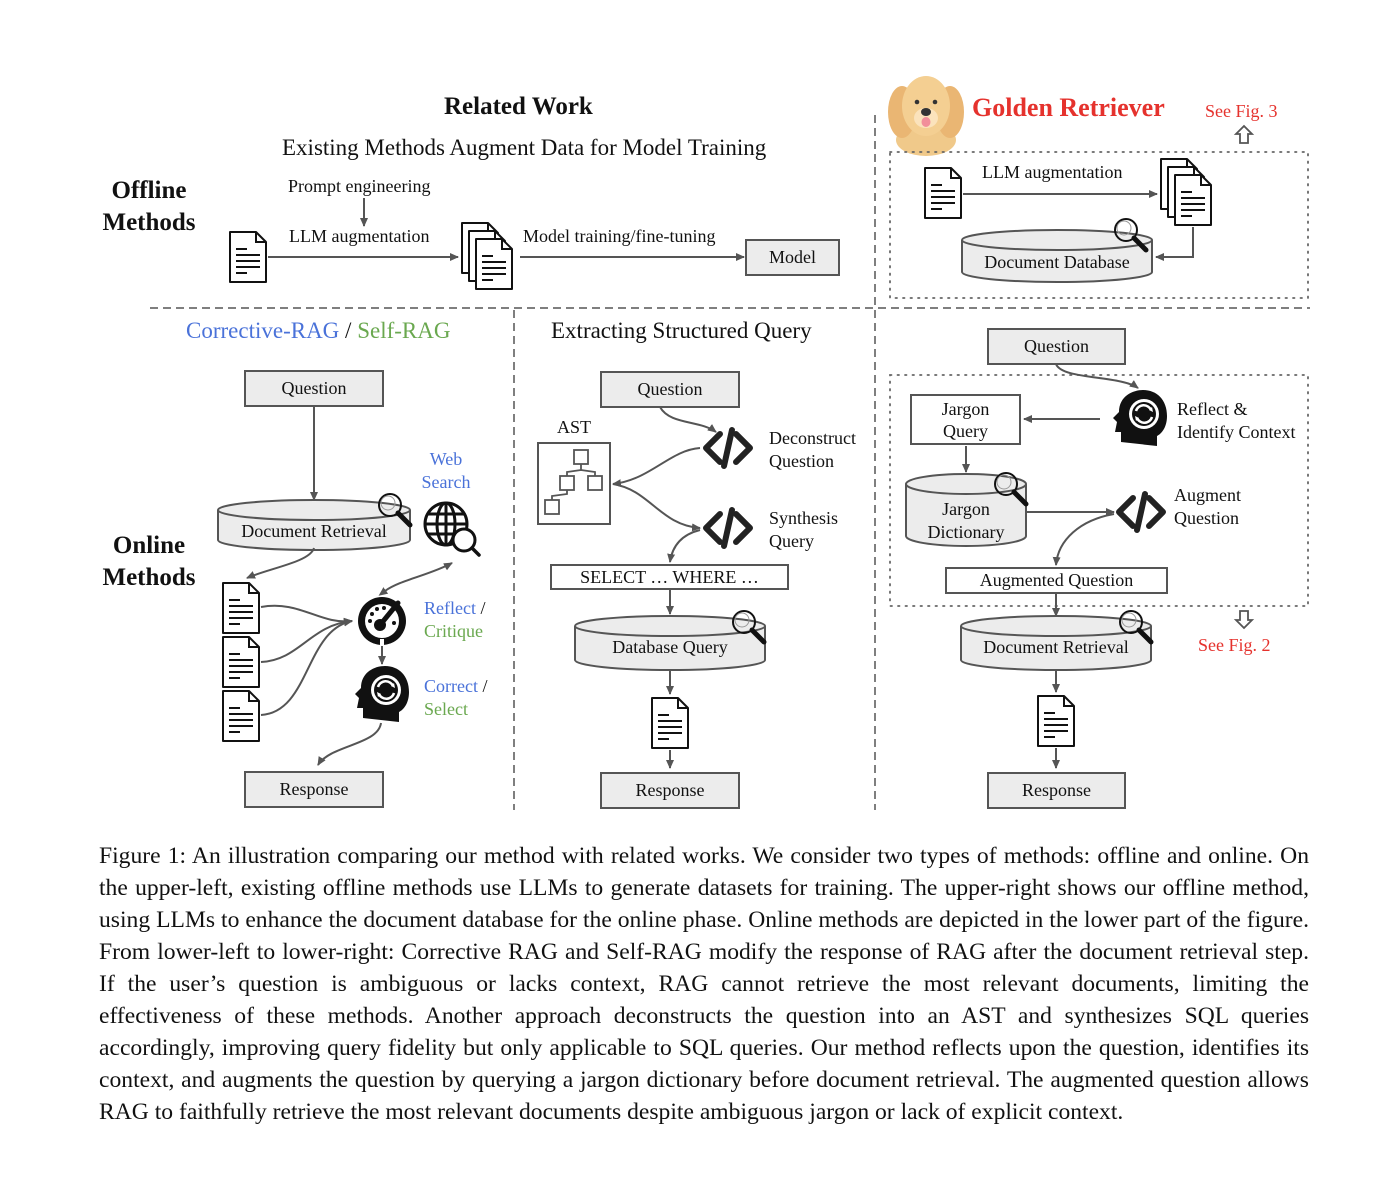  I want to click on down-arrow-icon, so click(1244, 620).